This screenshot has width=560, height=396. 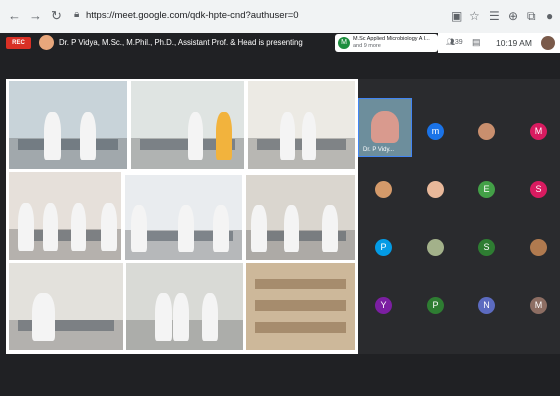 What do you see at coordinates (549, 16) in the screenshot?
I see `profile-icon: ●` at bounding box center [549, 16].